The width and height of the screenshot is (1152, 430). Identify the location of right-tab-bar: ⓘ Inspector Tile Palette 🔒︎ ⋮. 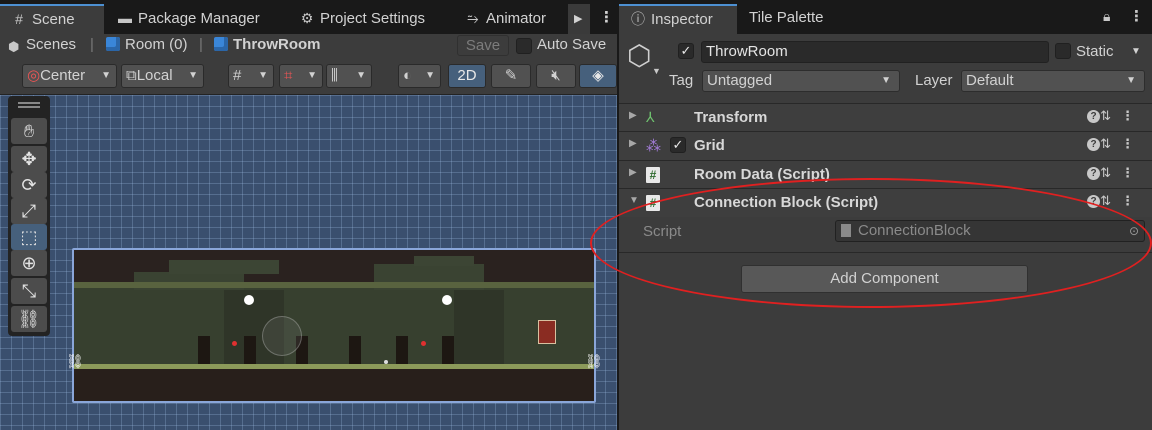
(885, 17).